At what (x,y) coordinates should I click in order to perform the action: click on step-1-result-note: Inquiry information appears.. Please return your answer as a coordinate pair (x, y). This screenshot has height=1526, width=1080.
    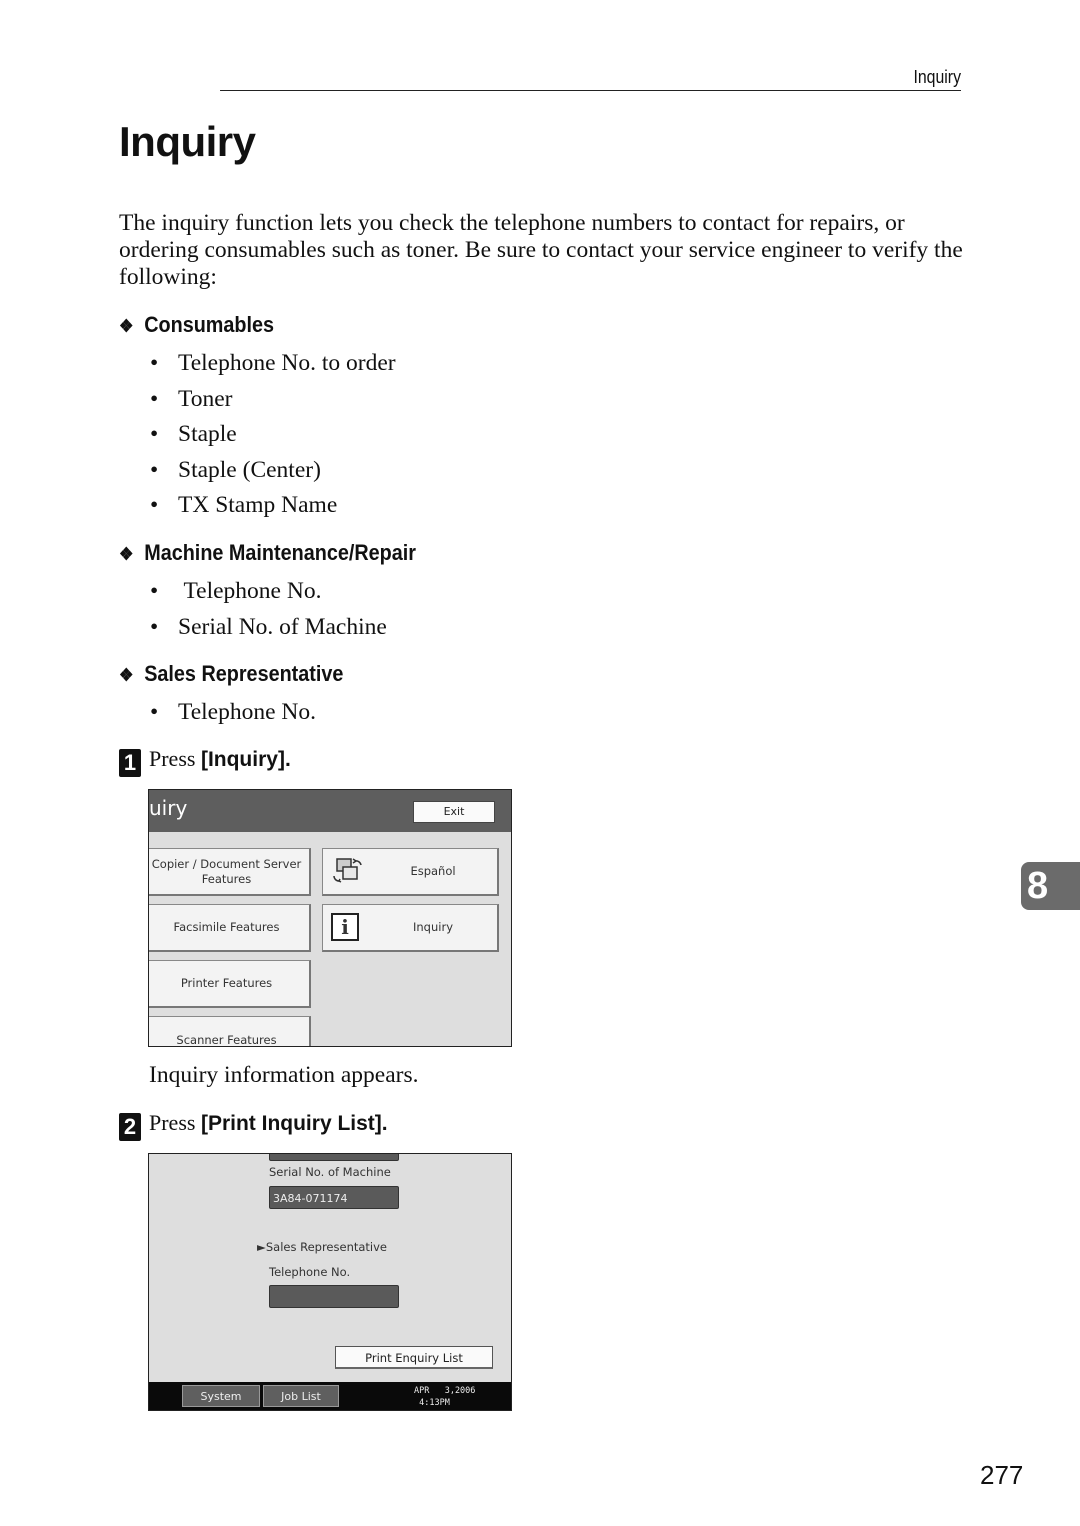
    Looking at the image, I should click on (284, 1075).